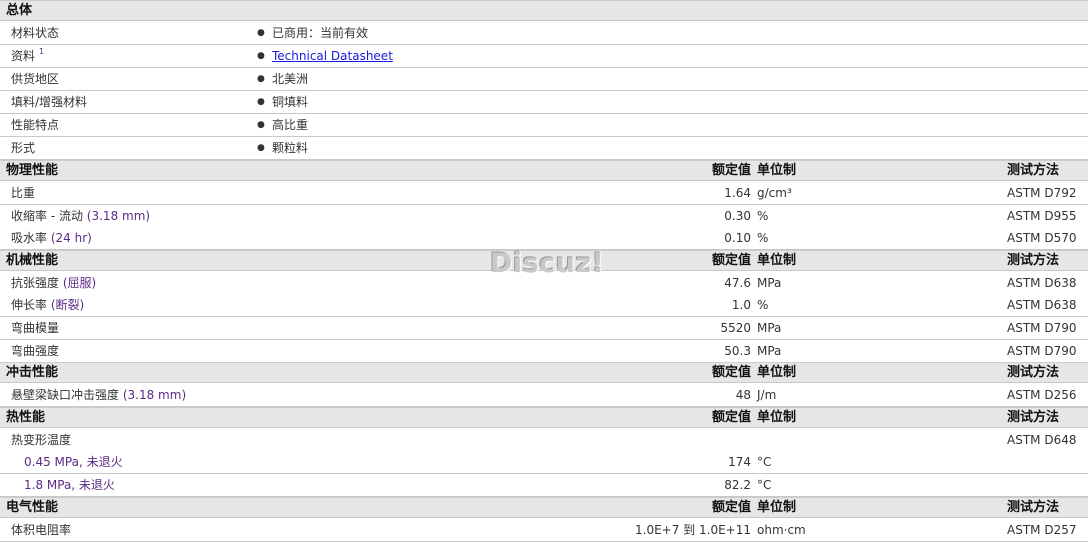 This screenshot has height=542, width=1088. Describe the element at coordinates (290, 148) in the screenshot. I see `row-value: 颗粒料` at that location.